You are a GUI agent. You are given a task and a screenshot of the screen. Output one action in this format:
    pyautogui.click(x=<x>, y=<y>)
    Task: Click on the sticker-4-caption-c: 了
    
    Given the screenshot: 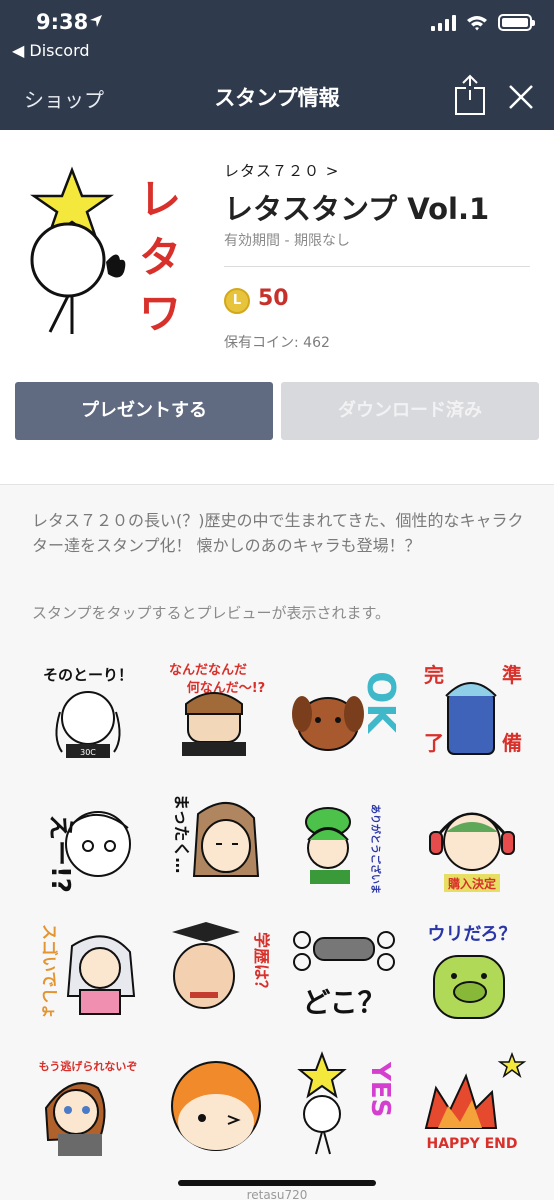 What is the action you would take?
    pyautogui.click(x=434, y=743)
    